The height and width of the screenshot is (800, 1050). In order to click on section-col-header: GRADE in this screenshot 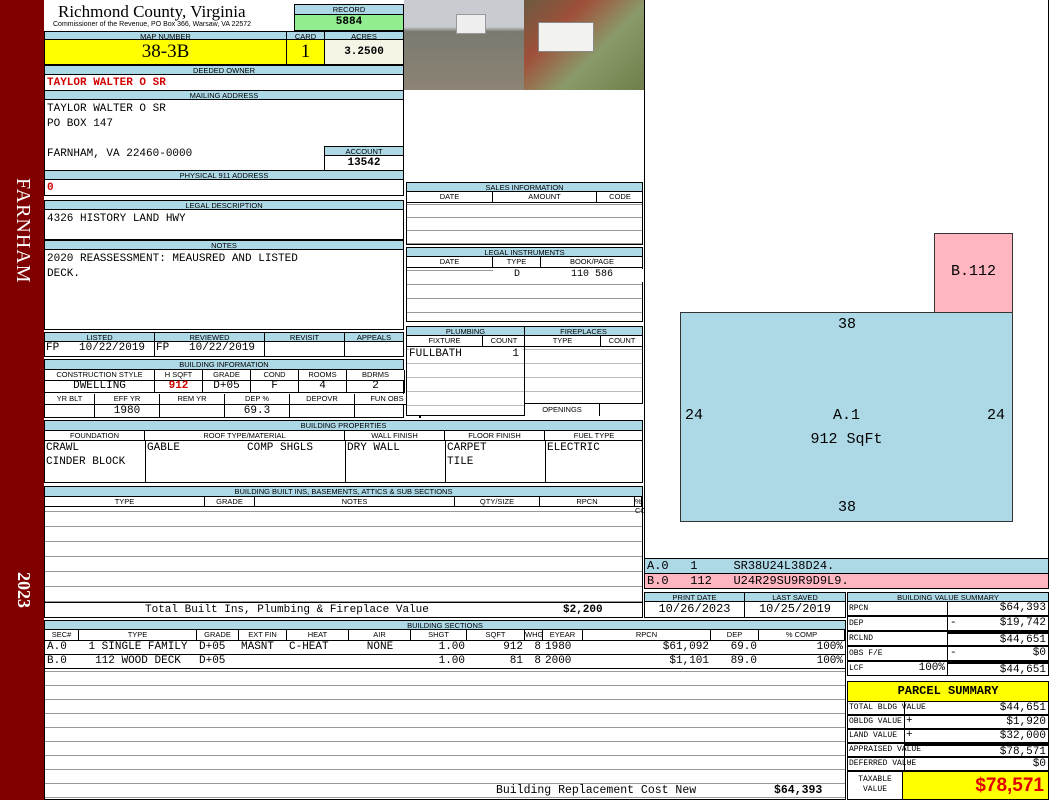, I will do `click(218, 635)`.